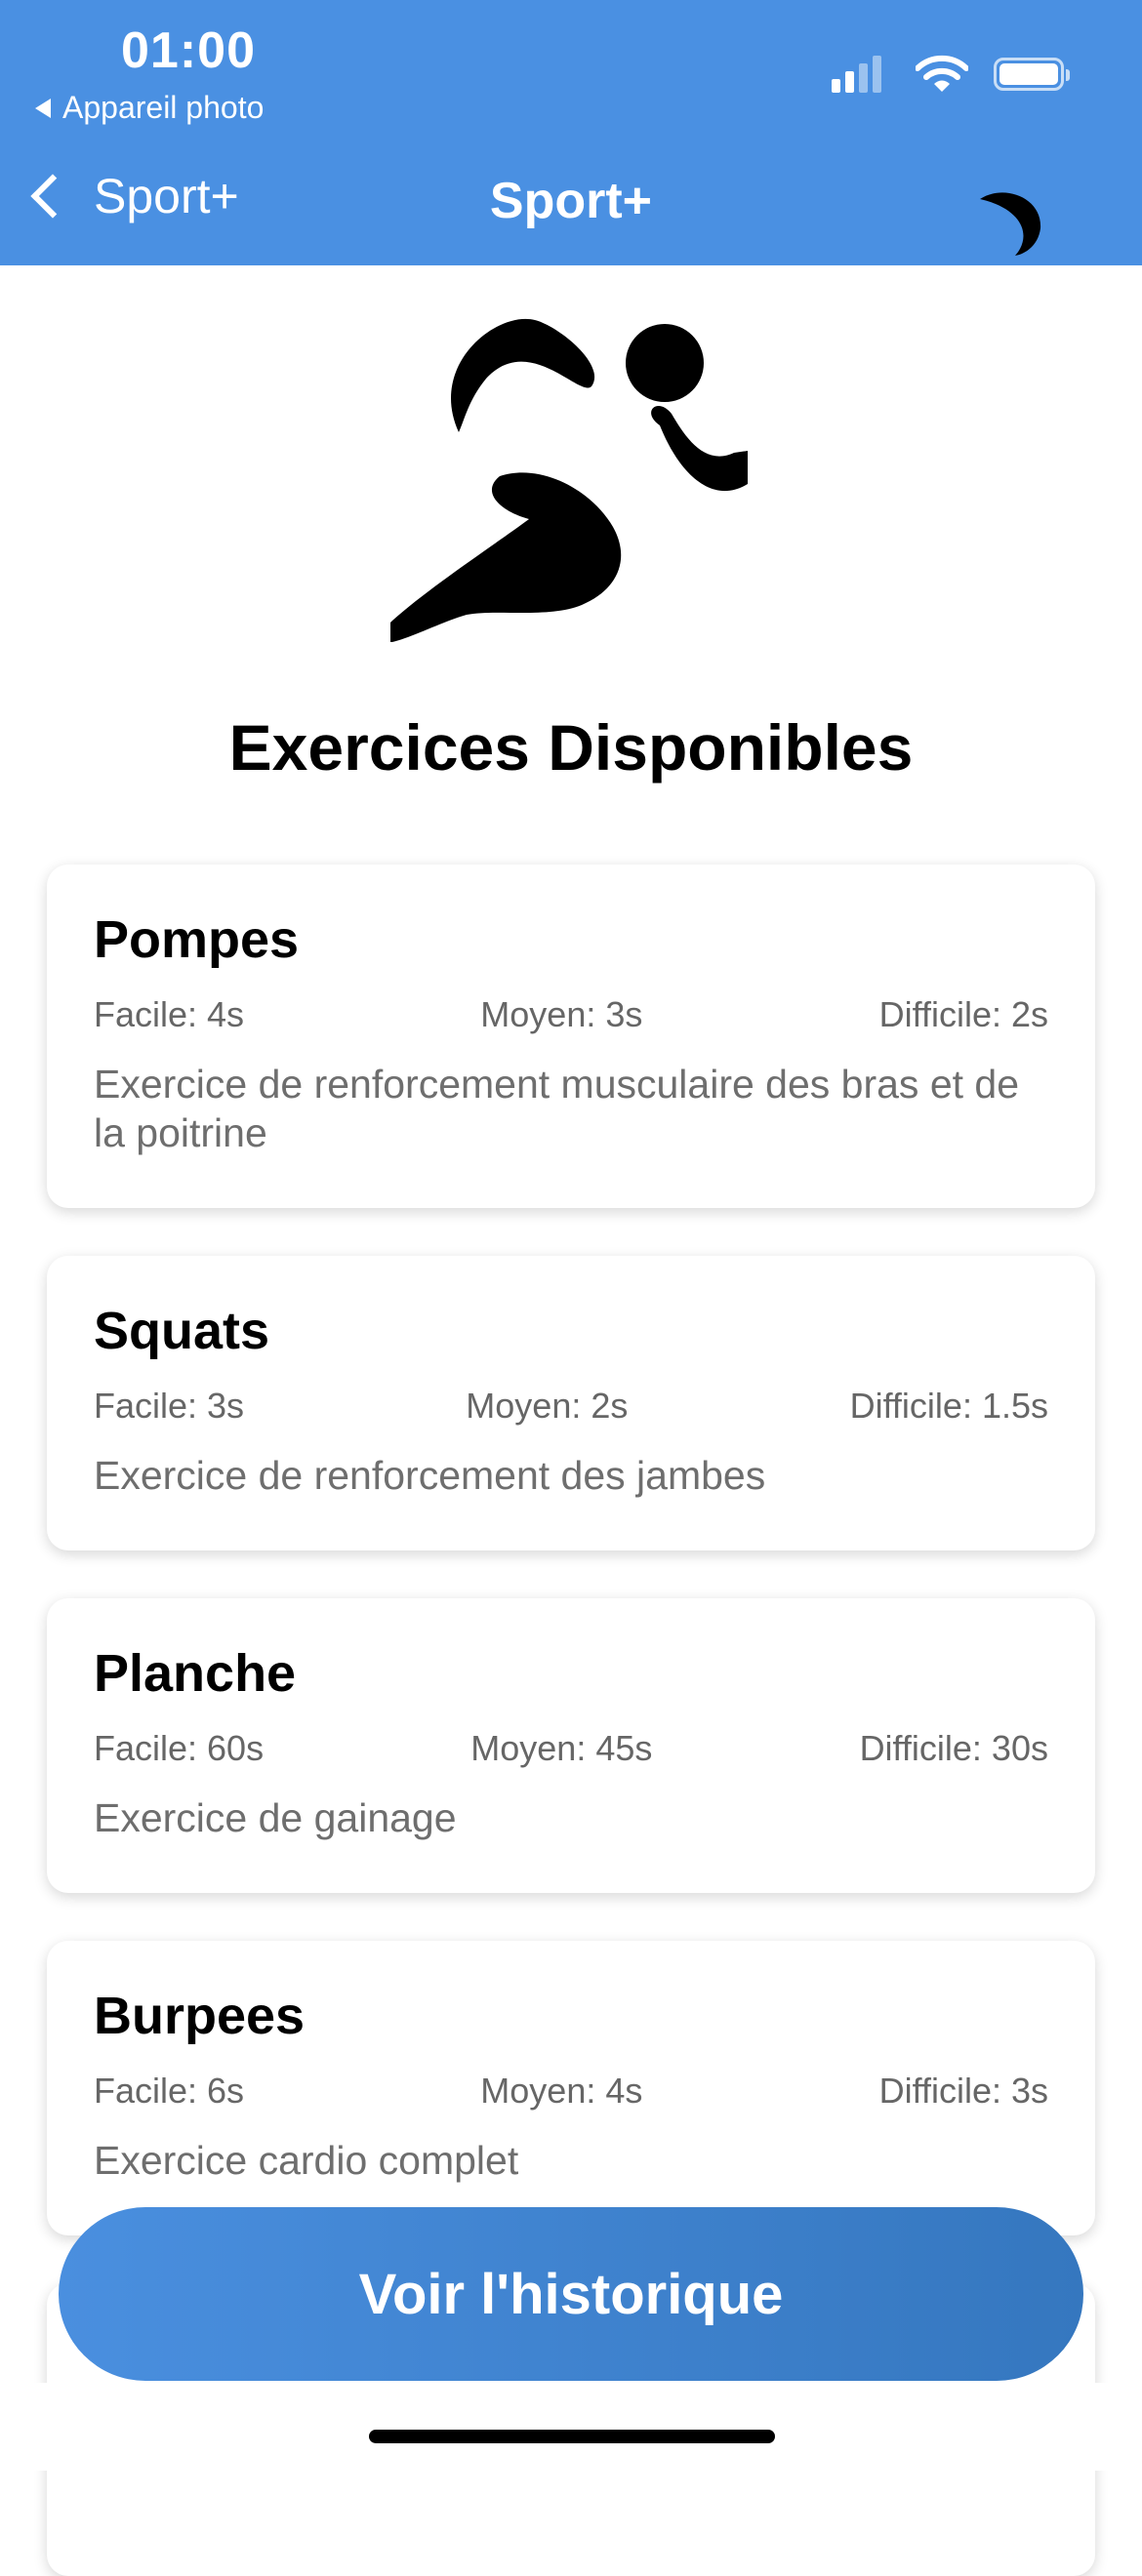 The image size is (1142, 2576). Describe the element at coordinates (963, 1014) in the screenshot. I see `level-hard: Difficile: 2s` at that location.